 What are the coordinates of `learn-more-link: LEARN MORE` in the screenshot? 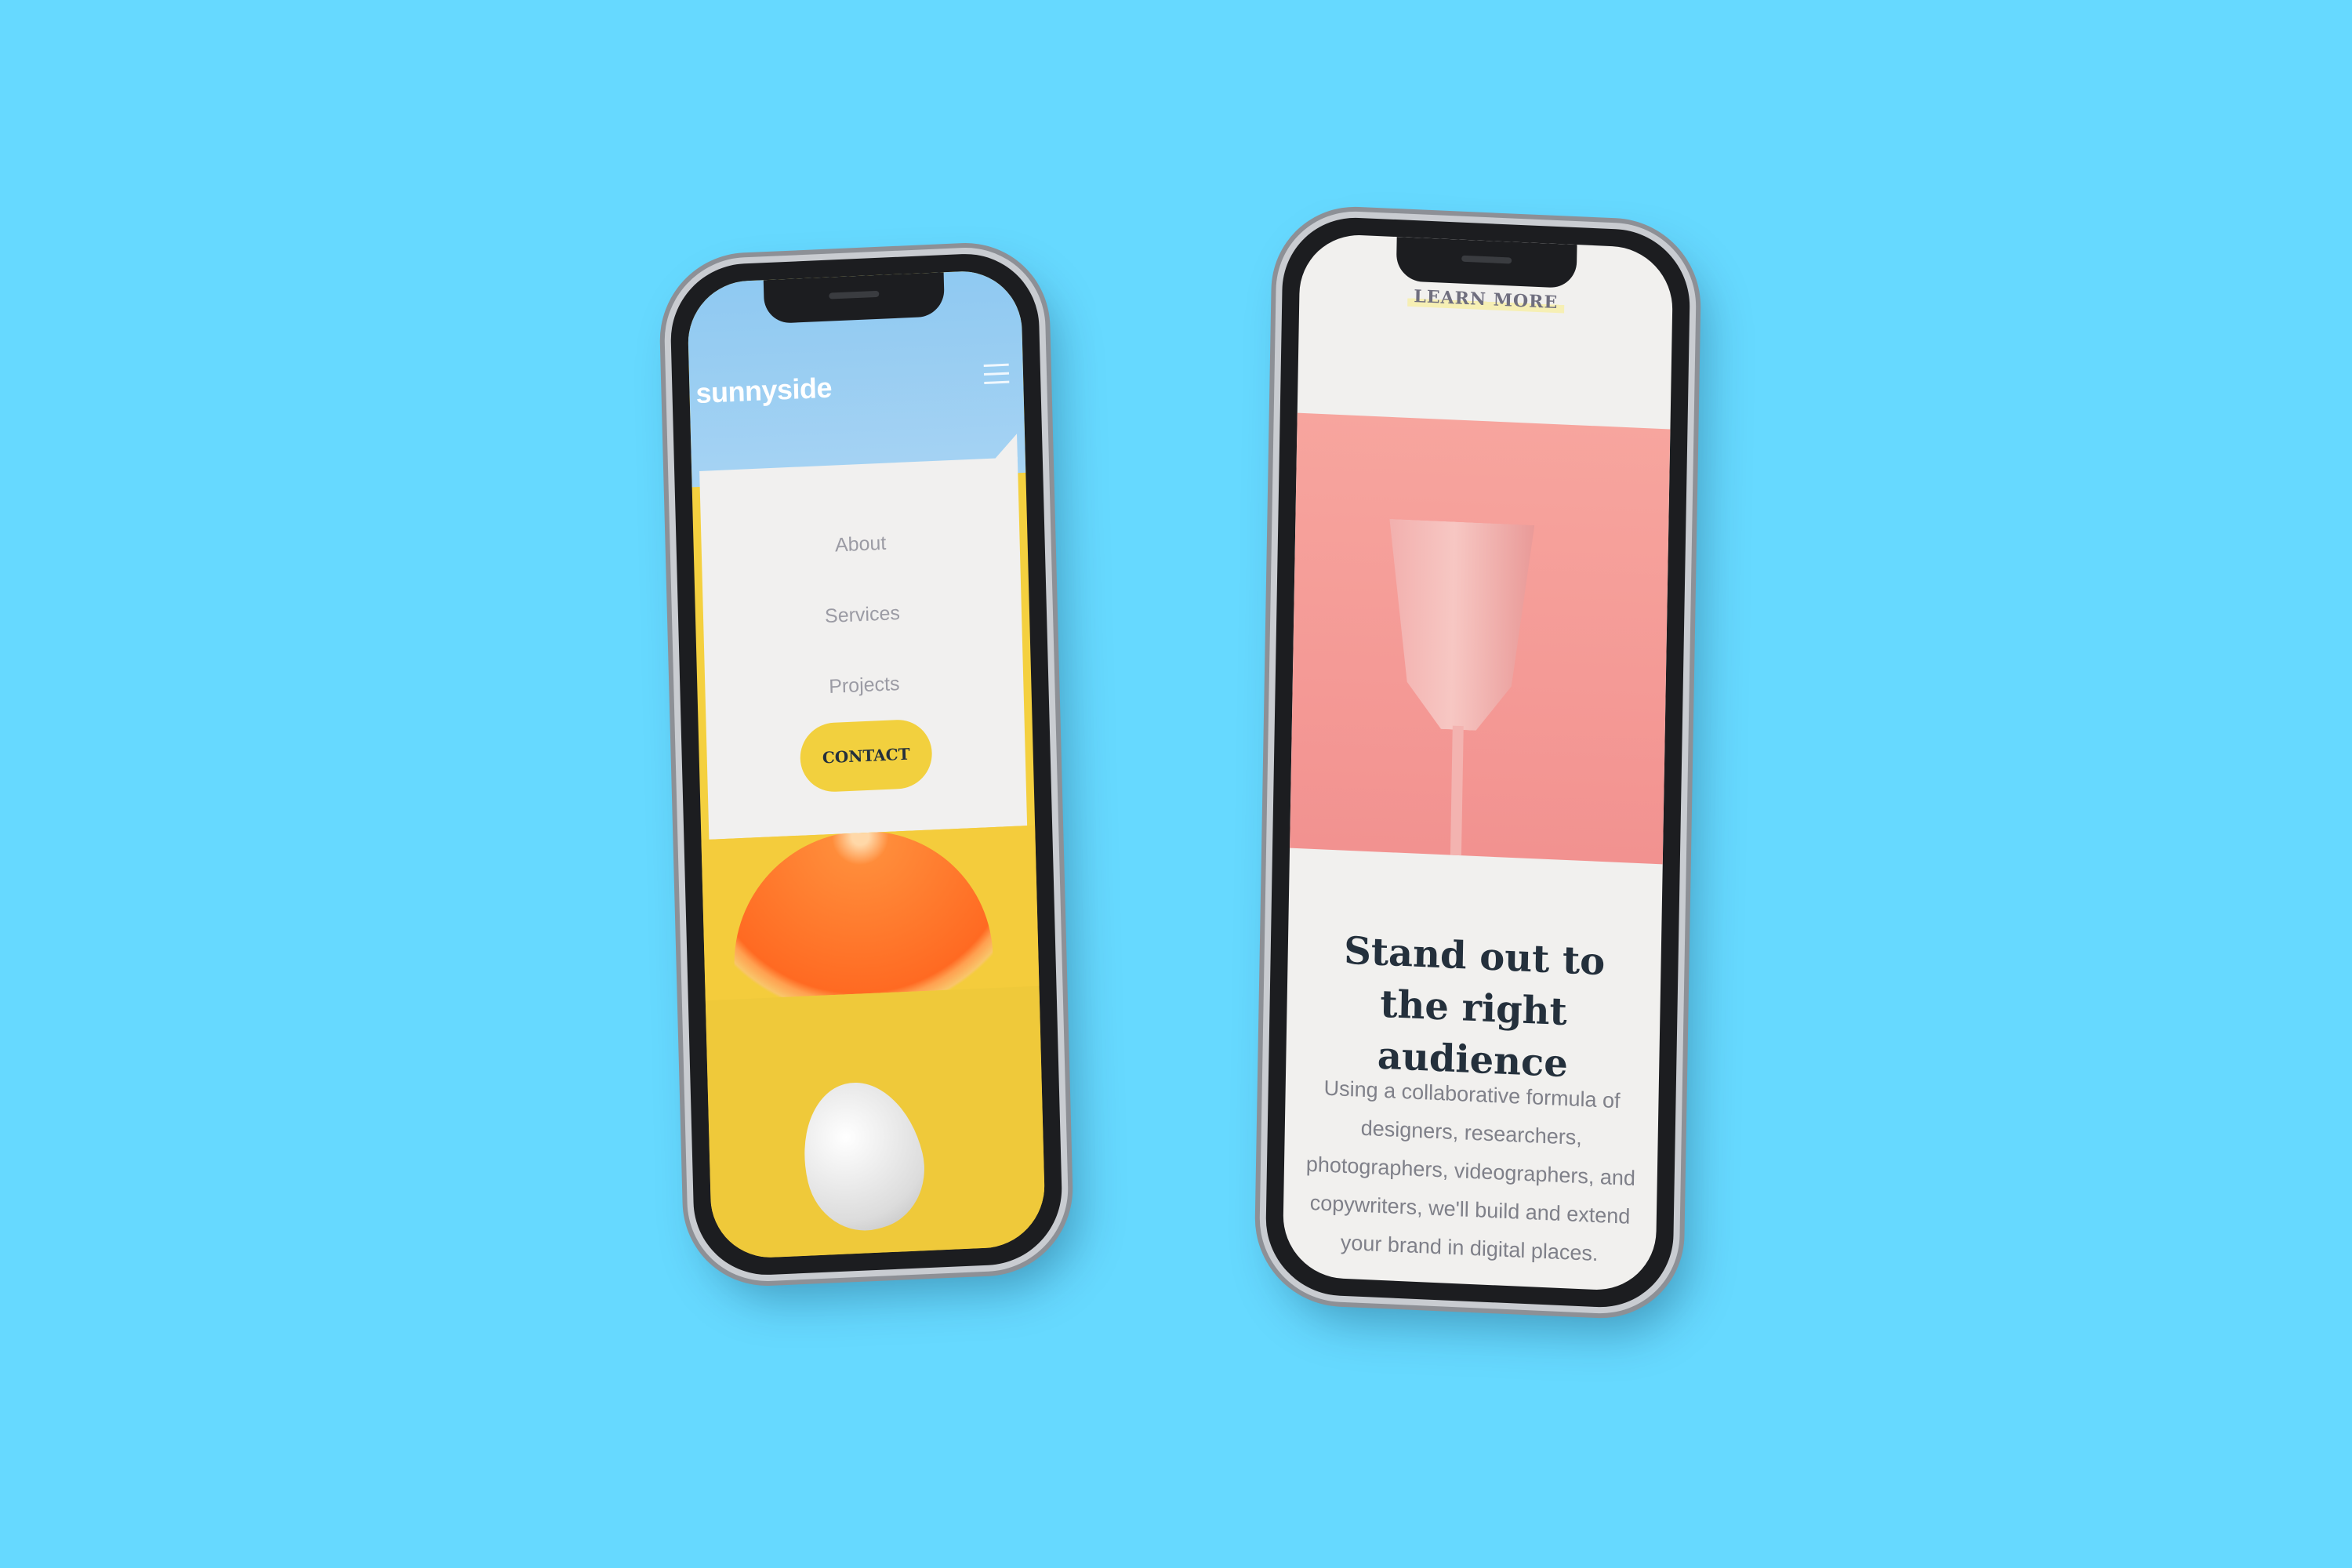 It's located at (1486, 299).